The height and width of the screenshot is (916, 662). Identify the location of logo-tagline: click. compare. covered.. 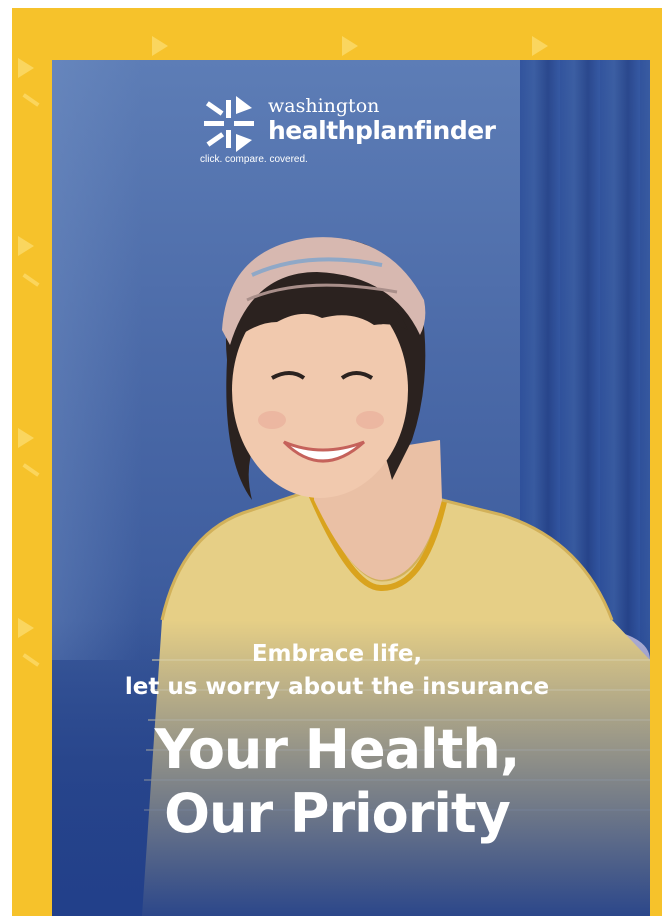
(254, 159).